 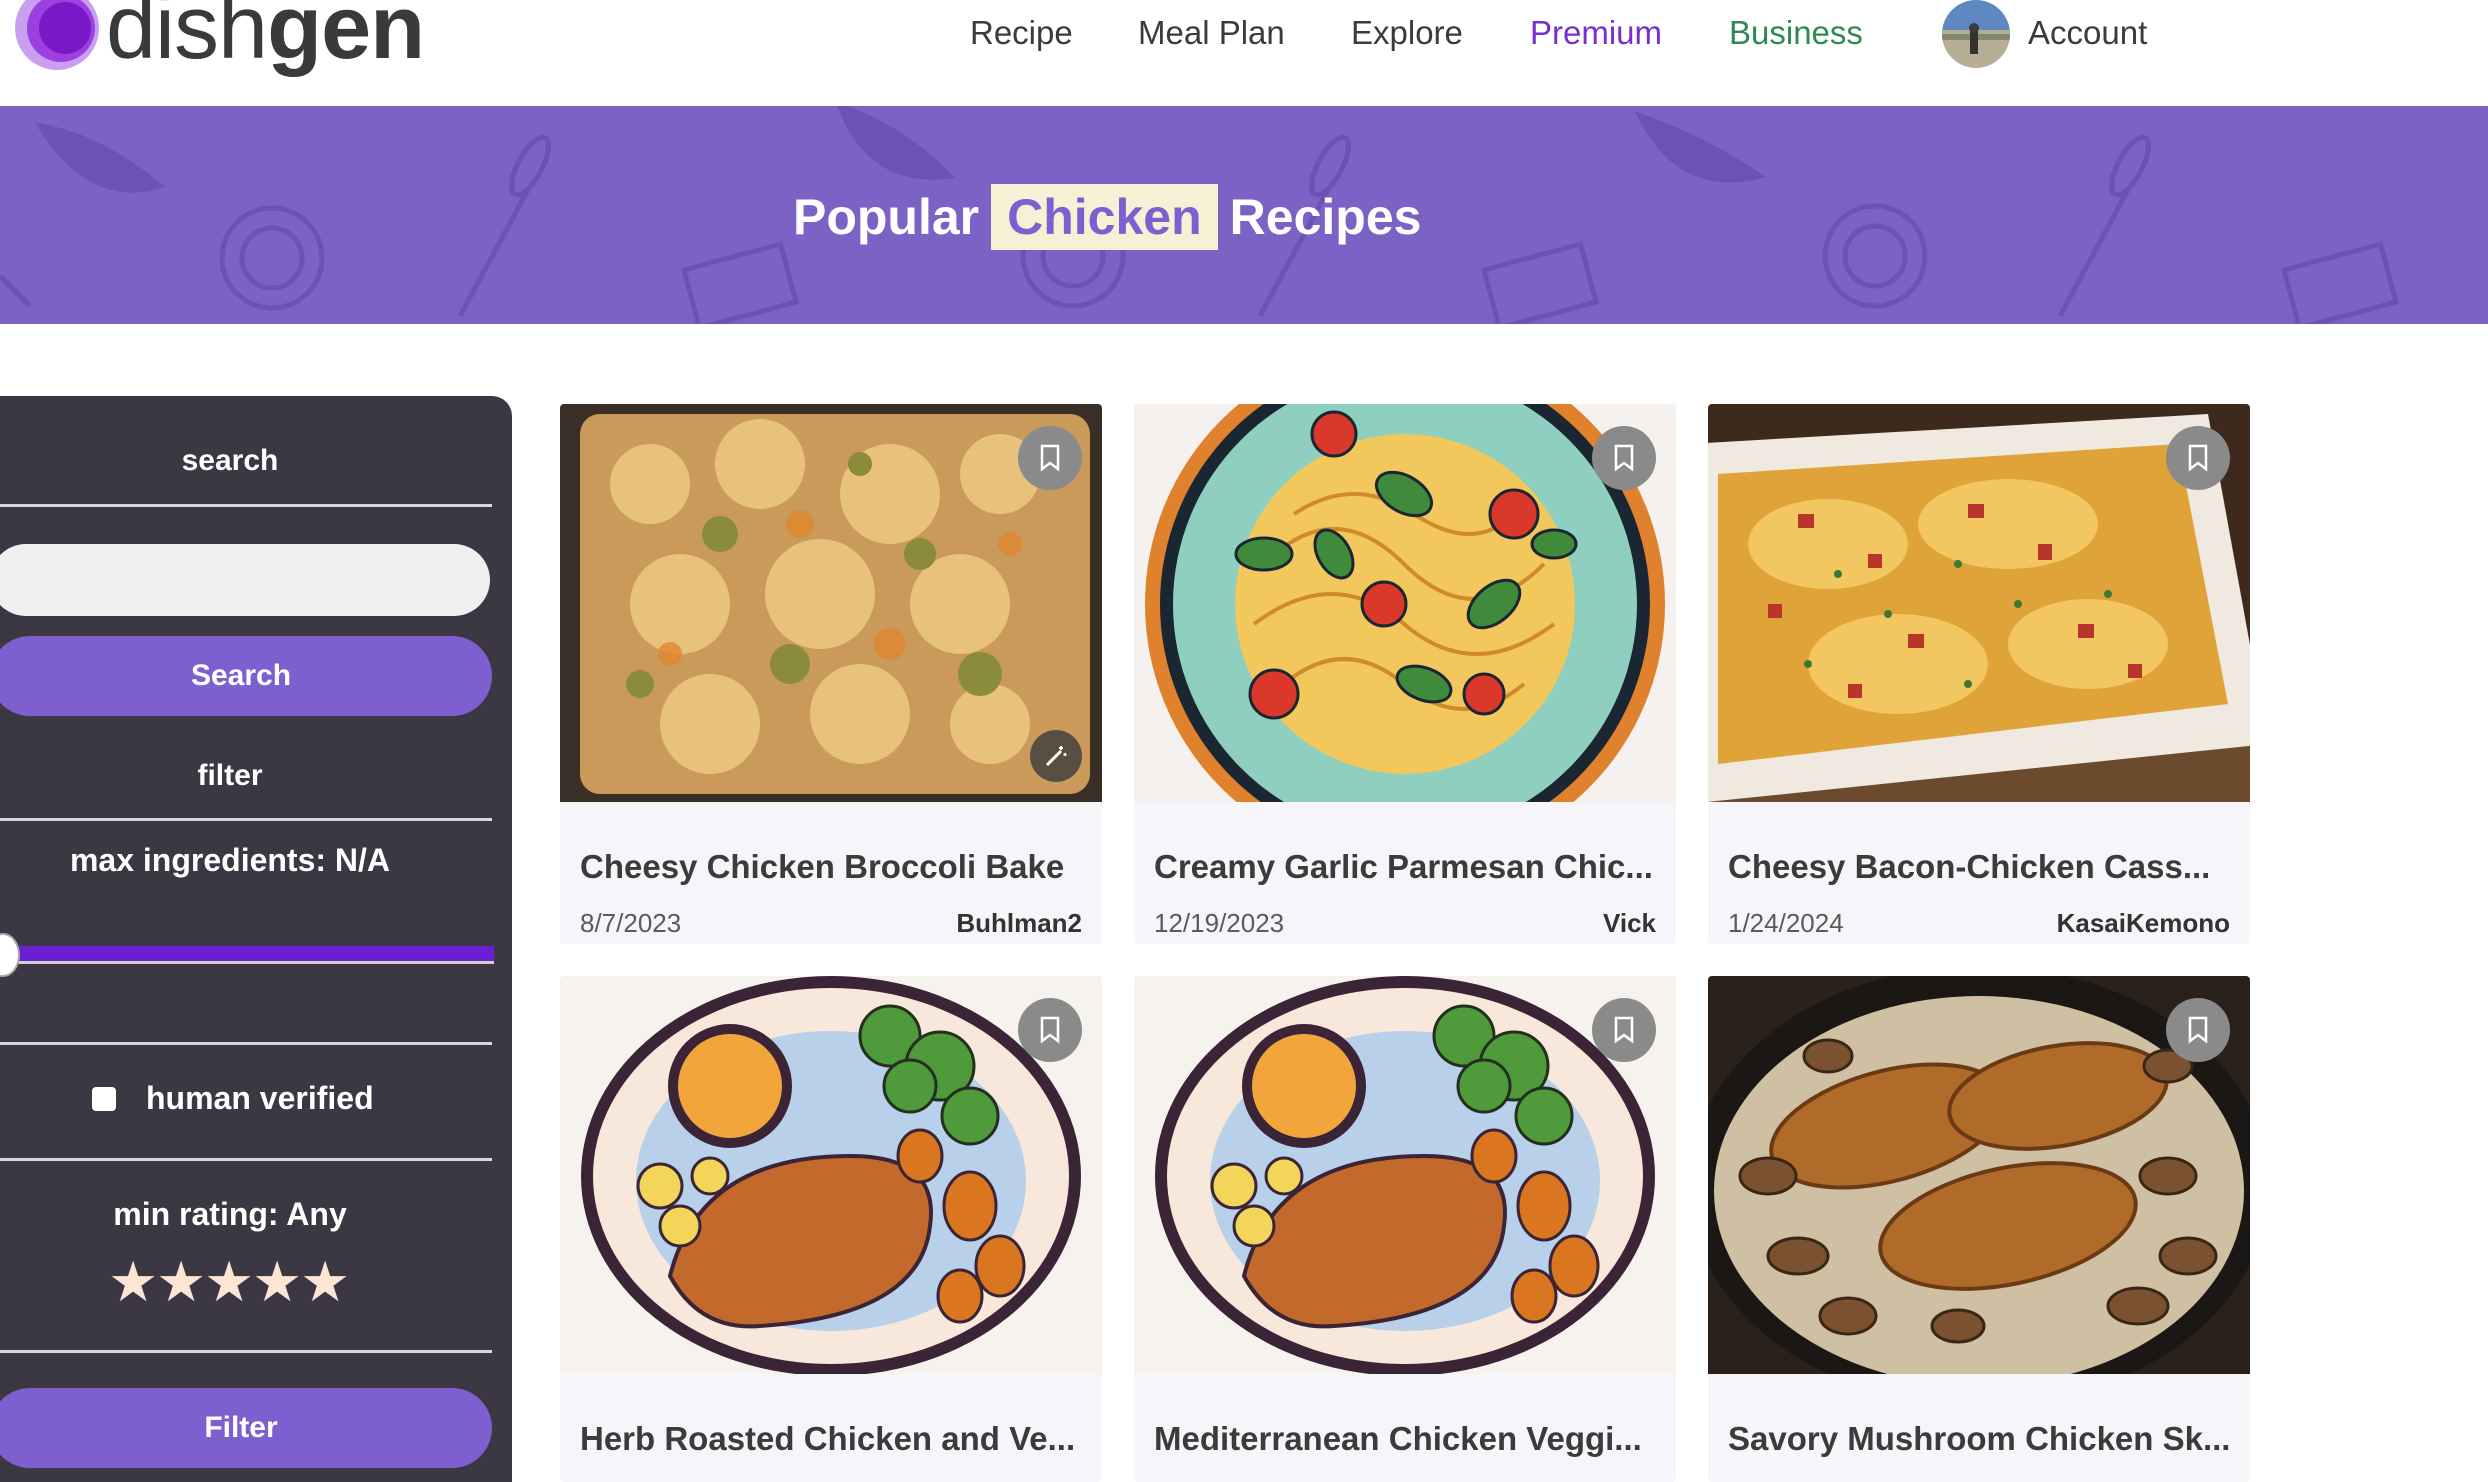 I want to click on rating-stars: ★ ★ ★ ★ ★, so click(x=229, y=1282).